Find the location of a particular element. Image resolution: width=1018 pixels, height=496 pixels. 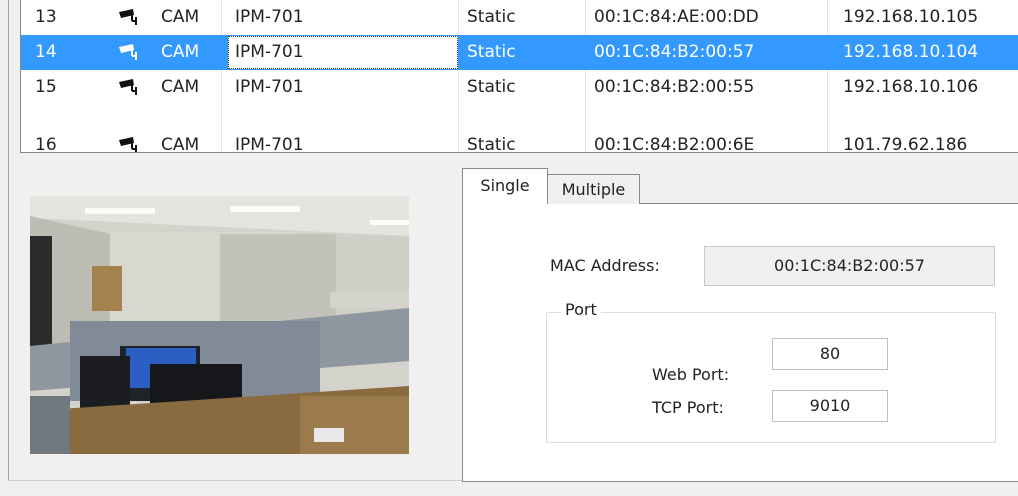

tab-single: Single is located at coordinates (505, 186).